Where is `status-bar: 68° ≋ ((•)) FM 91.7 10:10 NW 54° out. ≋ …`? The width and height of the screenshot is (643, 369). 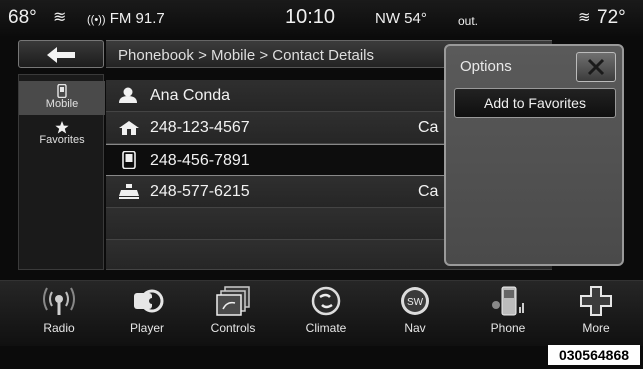
status-bar: 68° ≋ ((•)) FM 91.7 10:10 NW 54° out. ≋ … is located at coordinates (321, 18).